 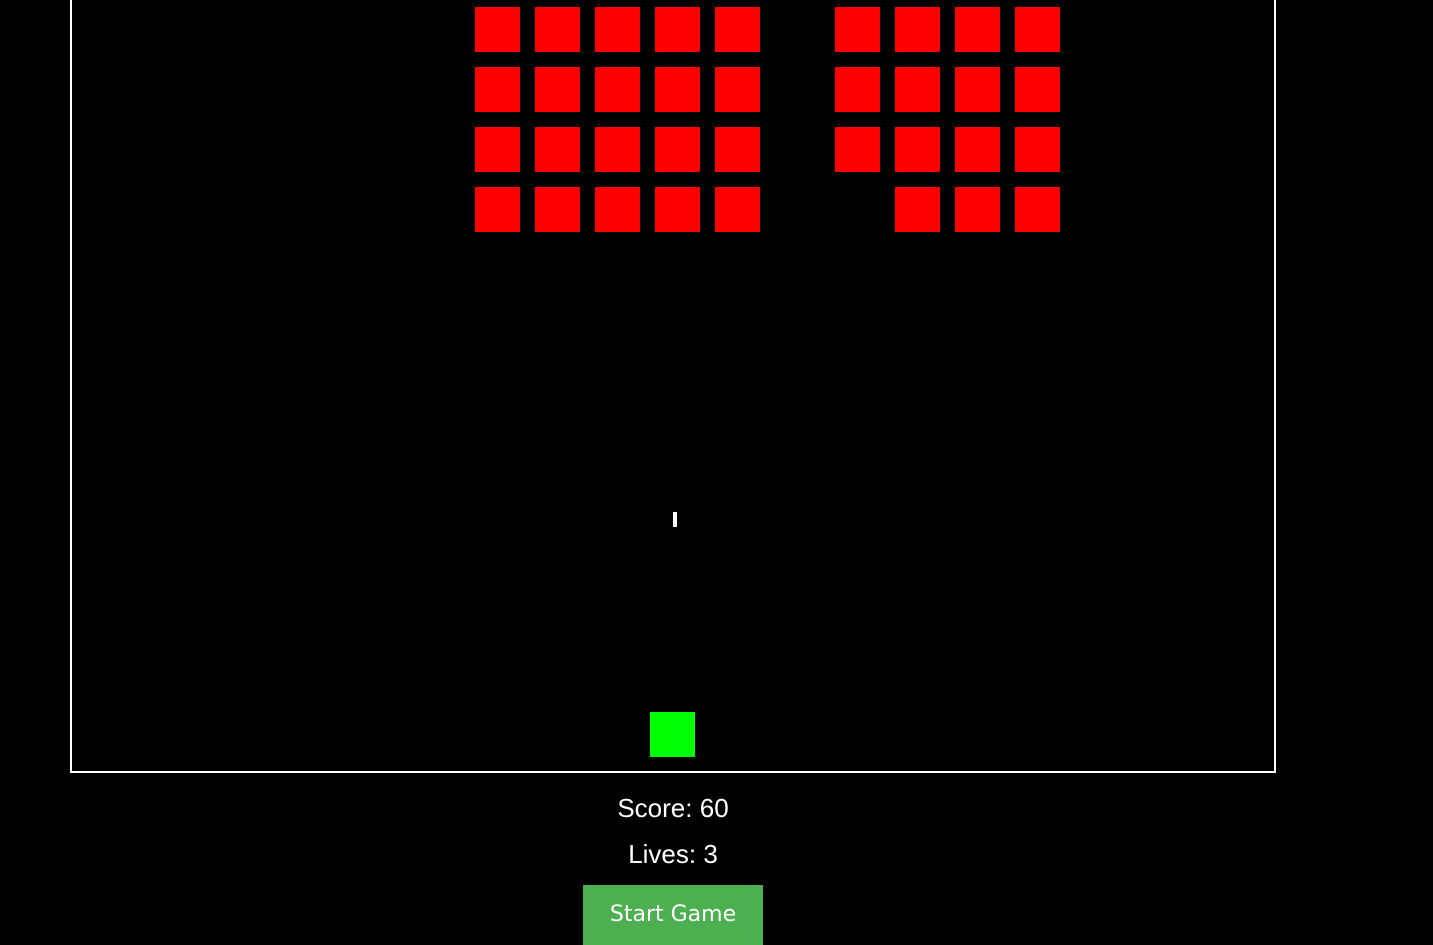 I want to click on lives-value: 3, so click(x=710, y=854).